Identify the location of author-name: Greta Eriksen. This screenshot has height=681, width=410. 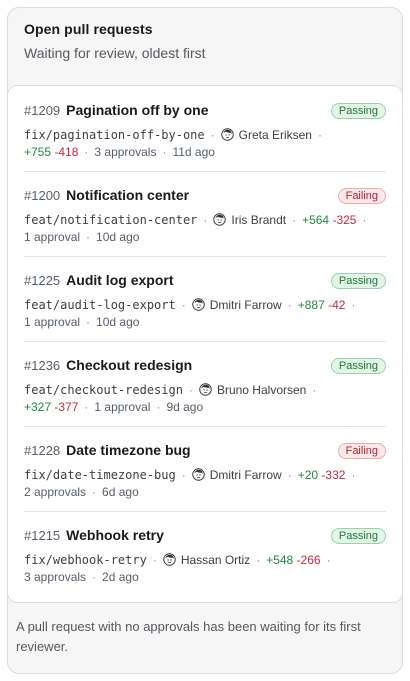
(275, 135).